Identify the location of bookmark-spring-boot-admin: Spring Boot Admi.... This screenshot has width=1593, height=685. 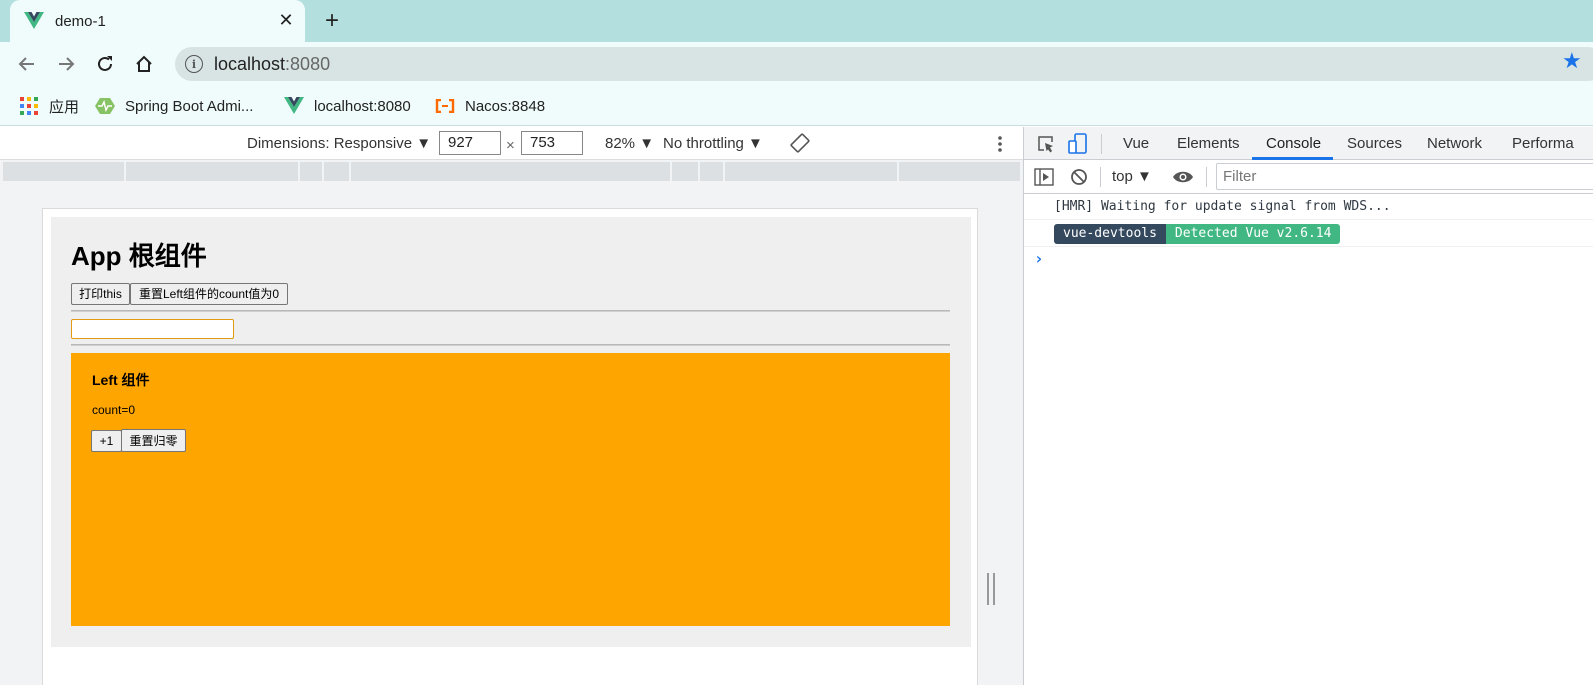
(174, 106).